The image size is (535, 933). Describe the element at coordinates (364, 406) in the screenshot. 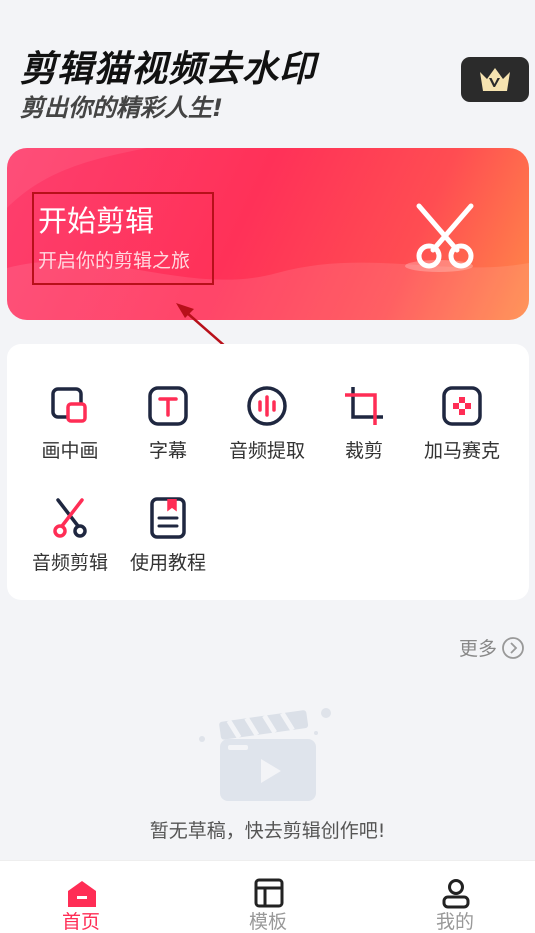

I see `crop-icon` at that location.